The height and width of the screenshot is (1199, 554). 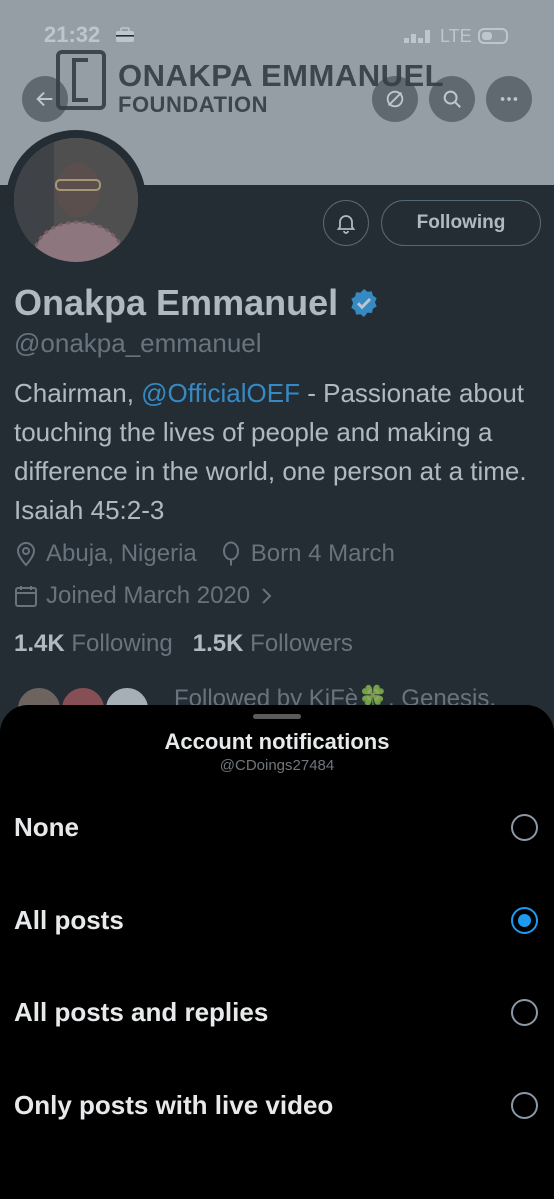 I want to click on option-label: None, so click(x=46, y=826).